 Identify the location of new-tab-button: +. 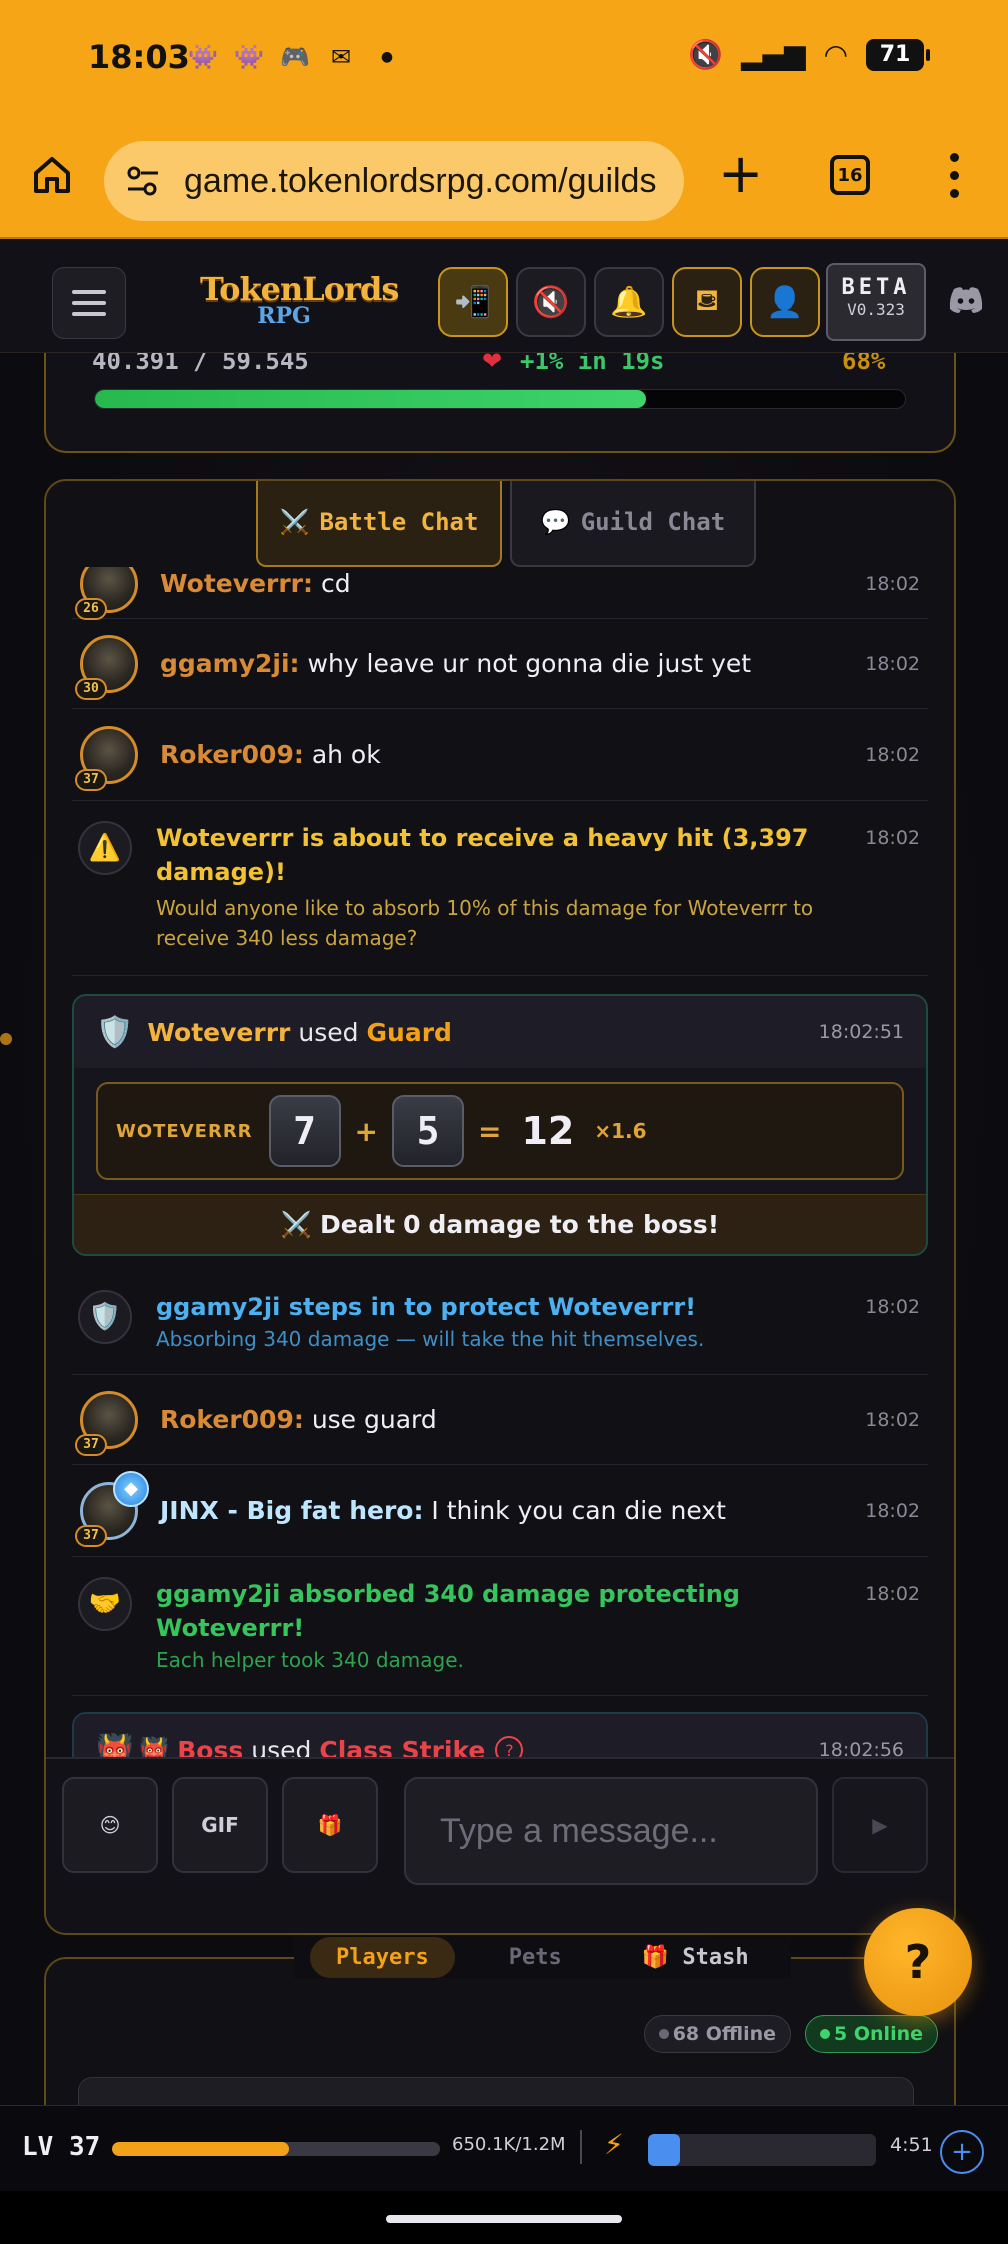
(740, 174).